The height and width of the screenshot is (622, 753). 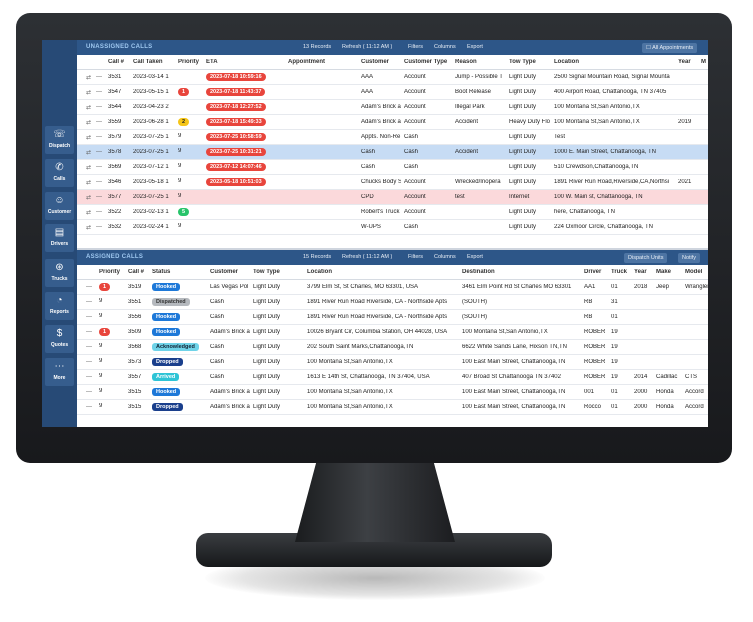 I want to click on call-cell: 3577, so click(x=115, y=197).